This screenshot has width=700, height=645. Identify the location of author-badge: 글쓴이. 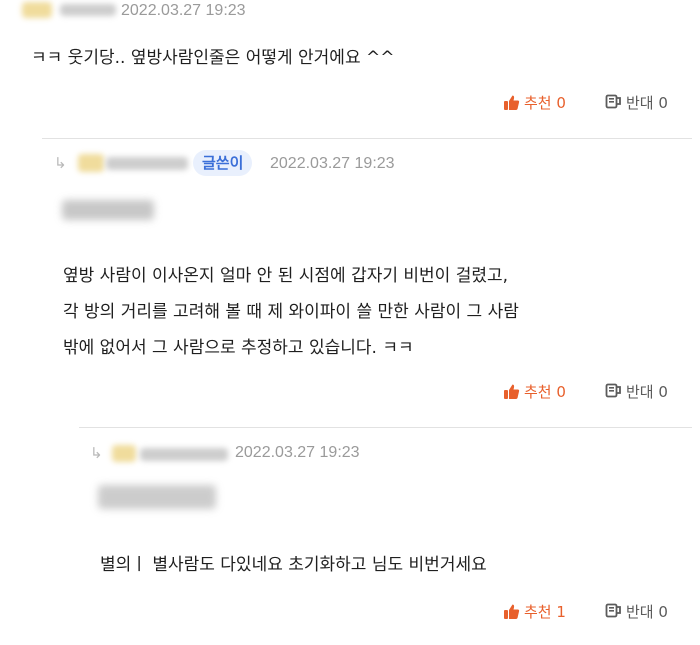
(223, 163).